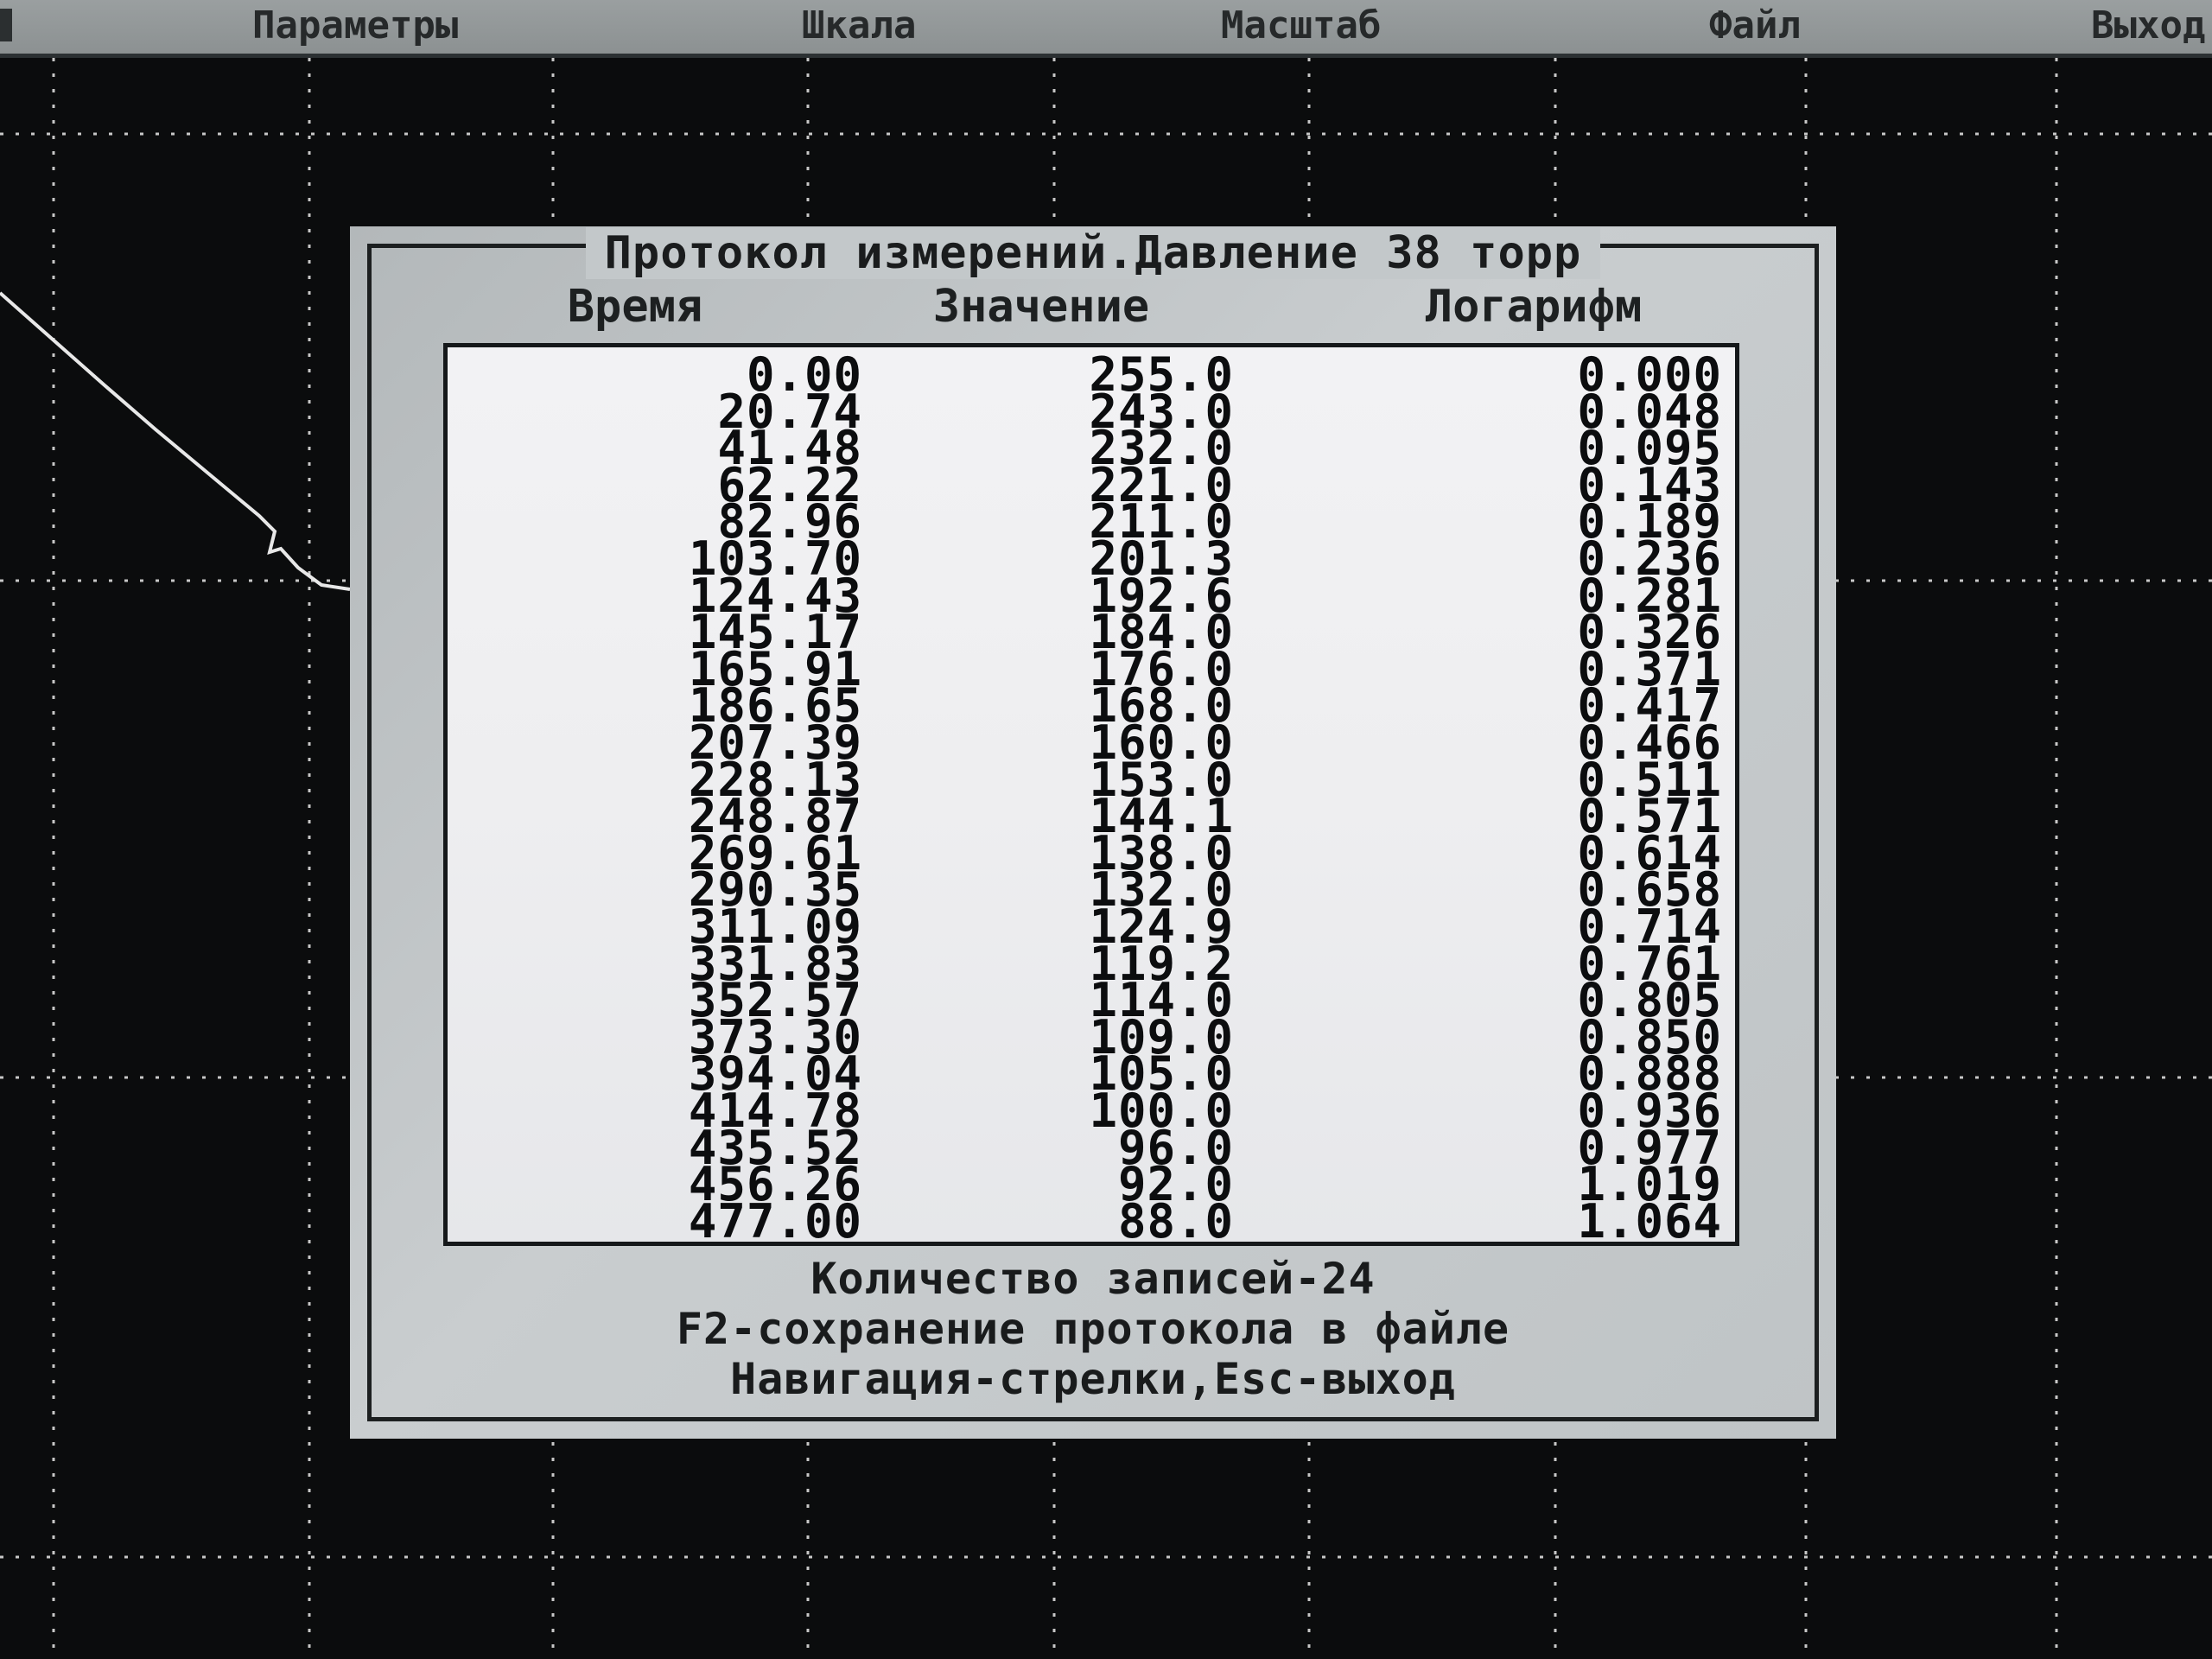 This screenshot has height=1659, width=2212. I want to click on log-cell: 0.658, so click(1649, 890).